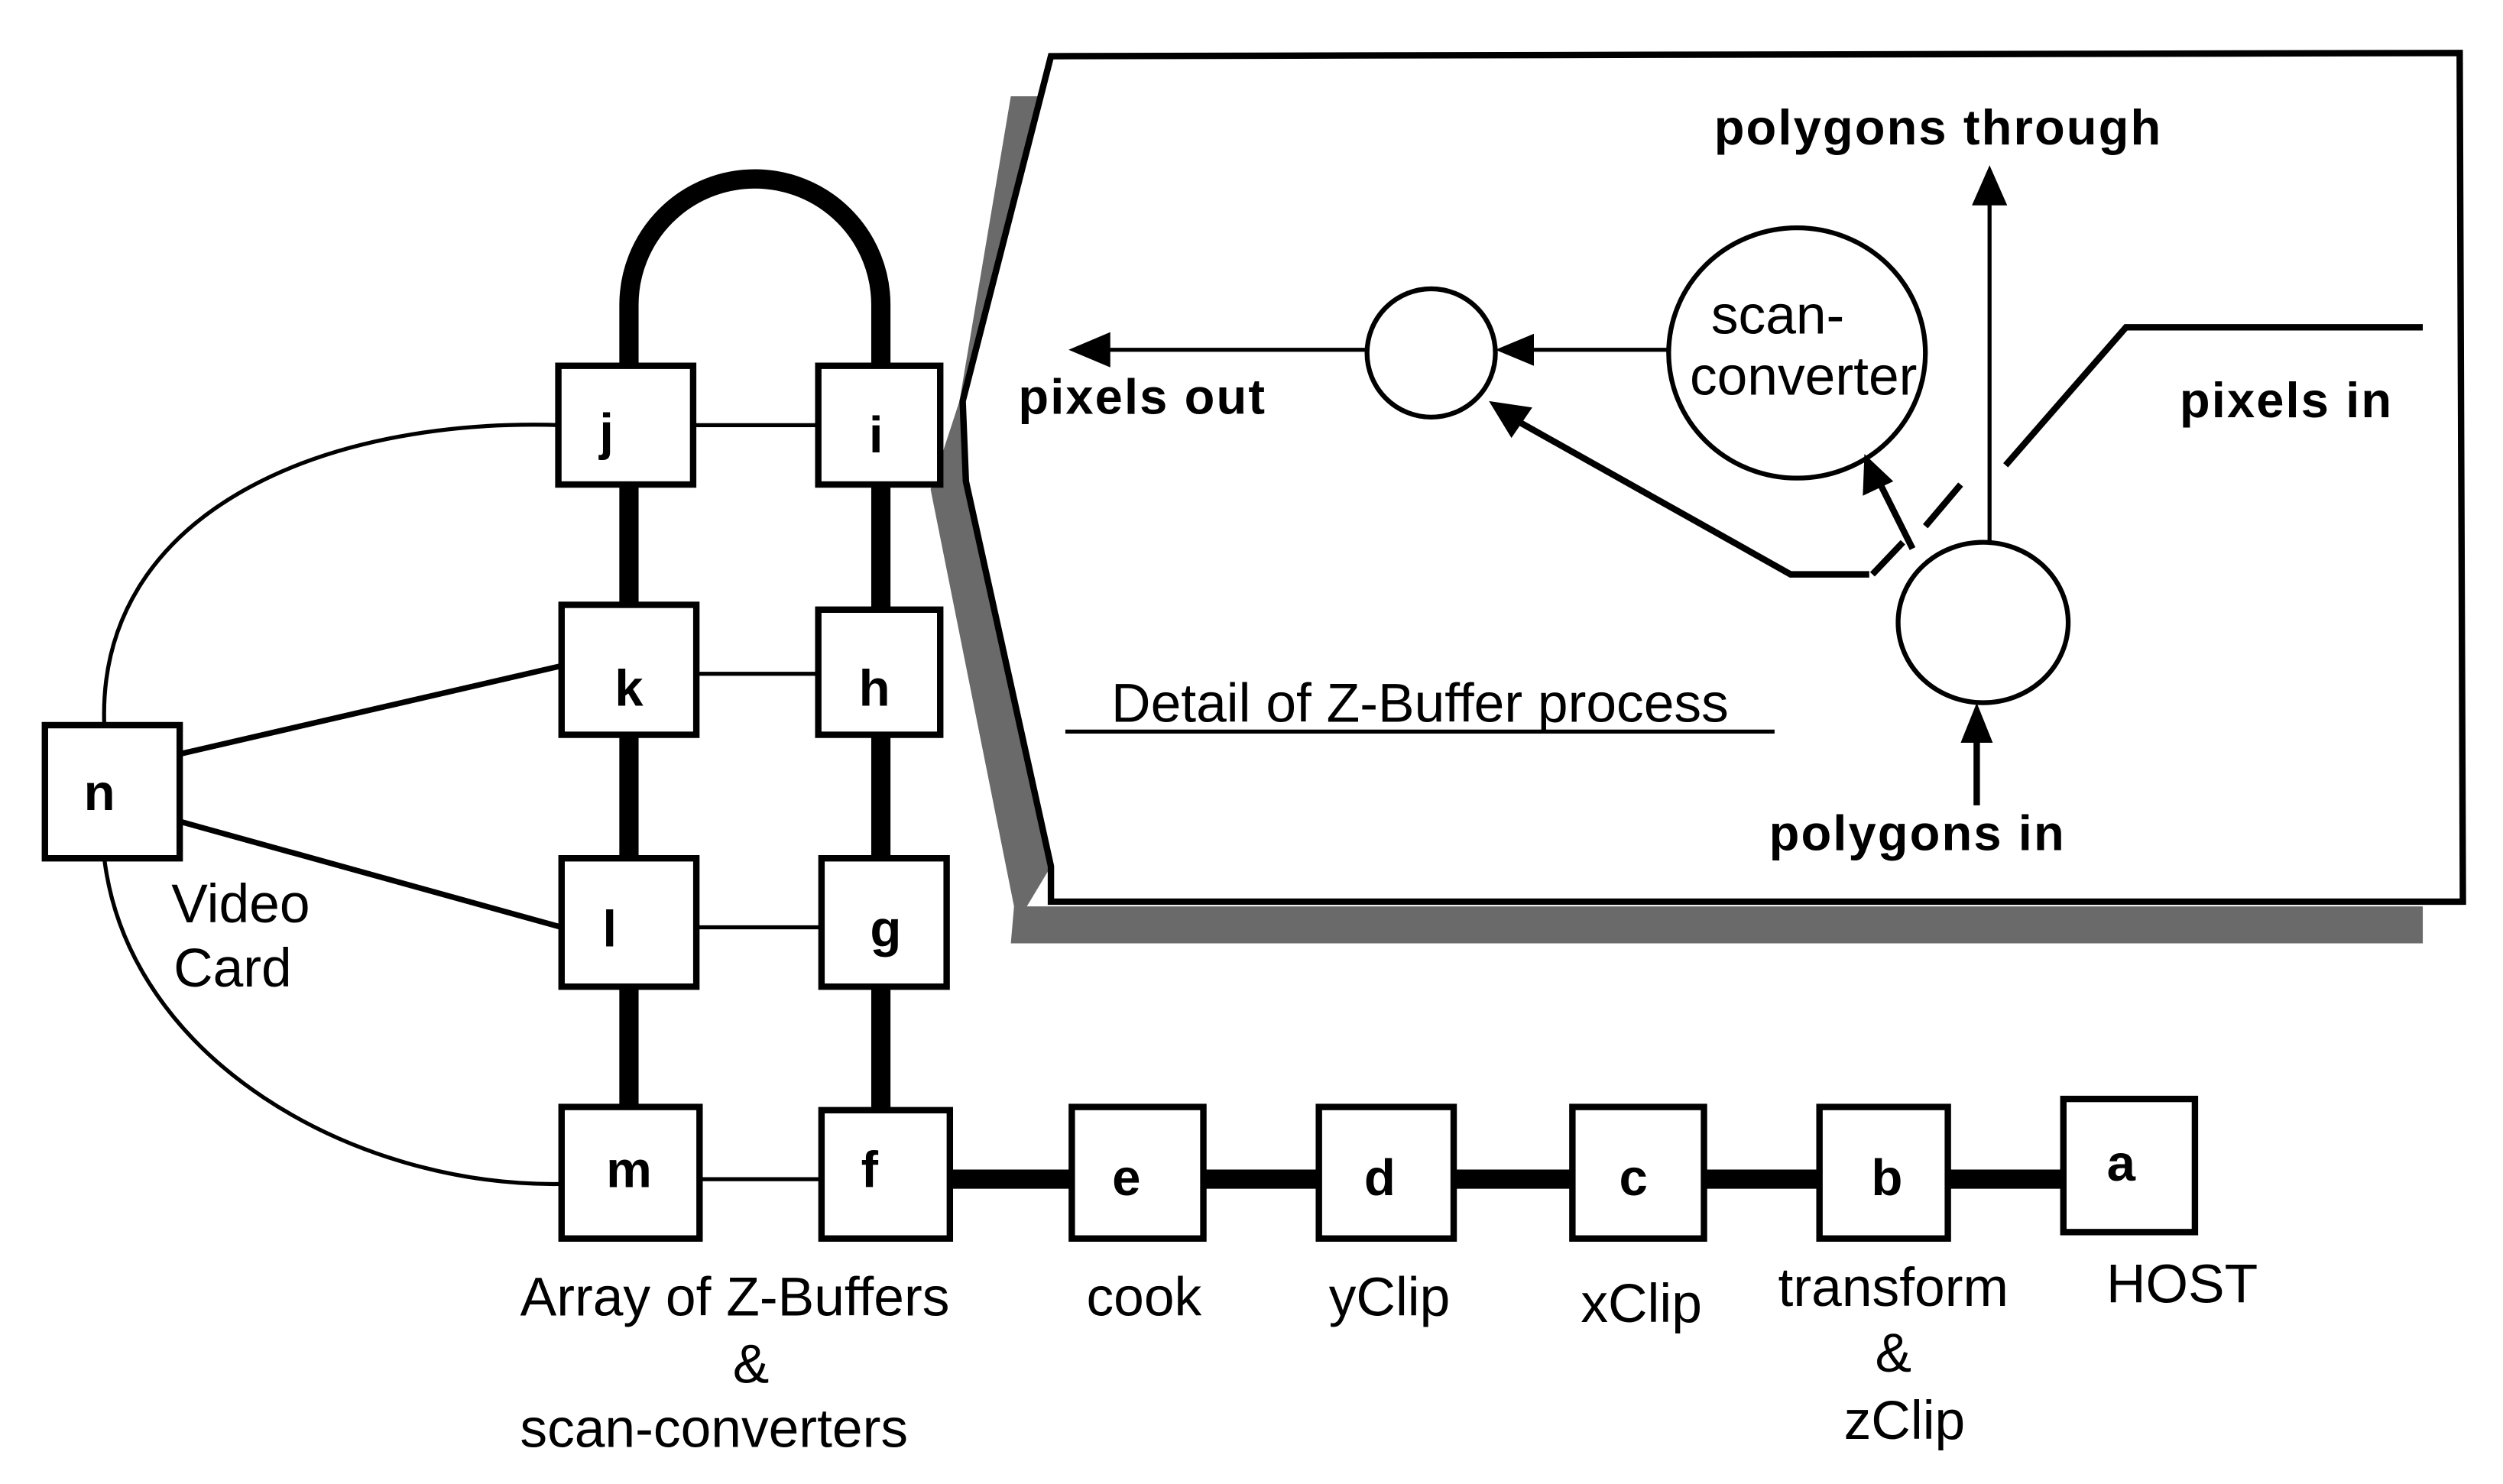 This screenshot has width=2503, height=1484. Describe the element at coordinates (1886, 1178) in the screenshot. I see `node-b-label: b` at that location.